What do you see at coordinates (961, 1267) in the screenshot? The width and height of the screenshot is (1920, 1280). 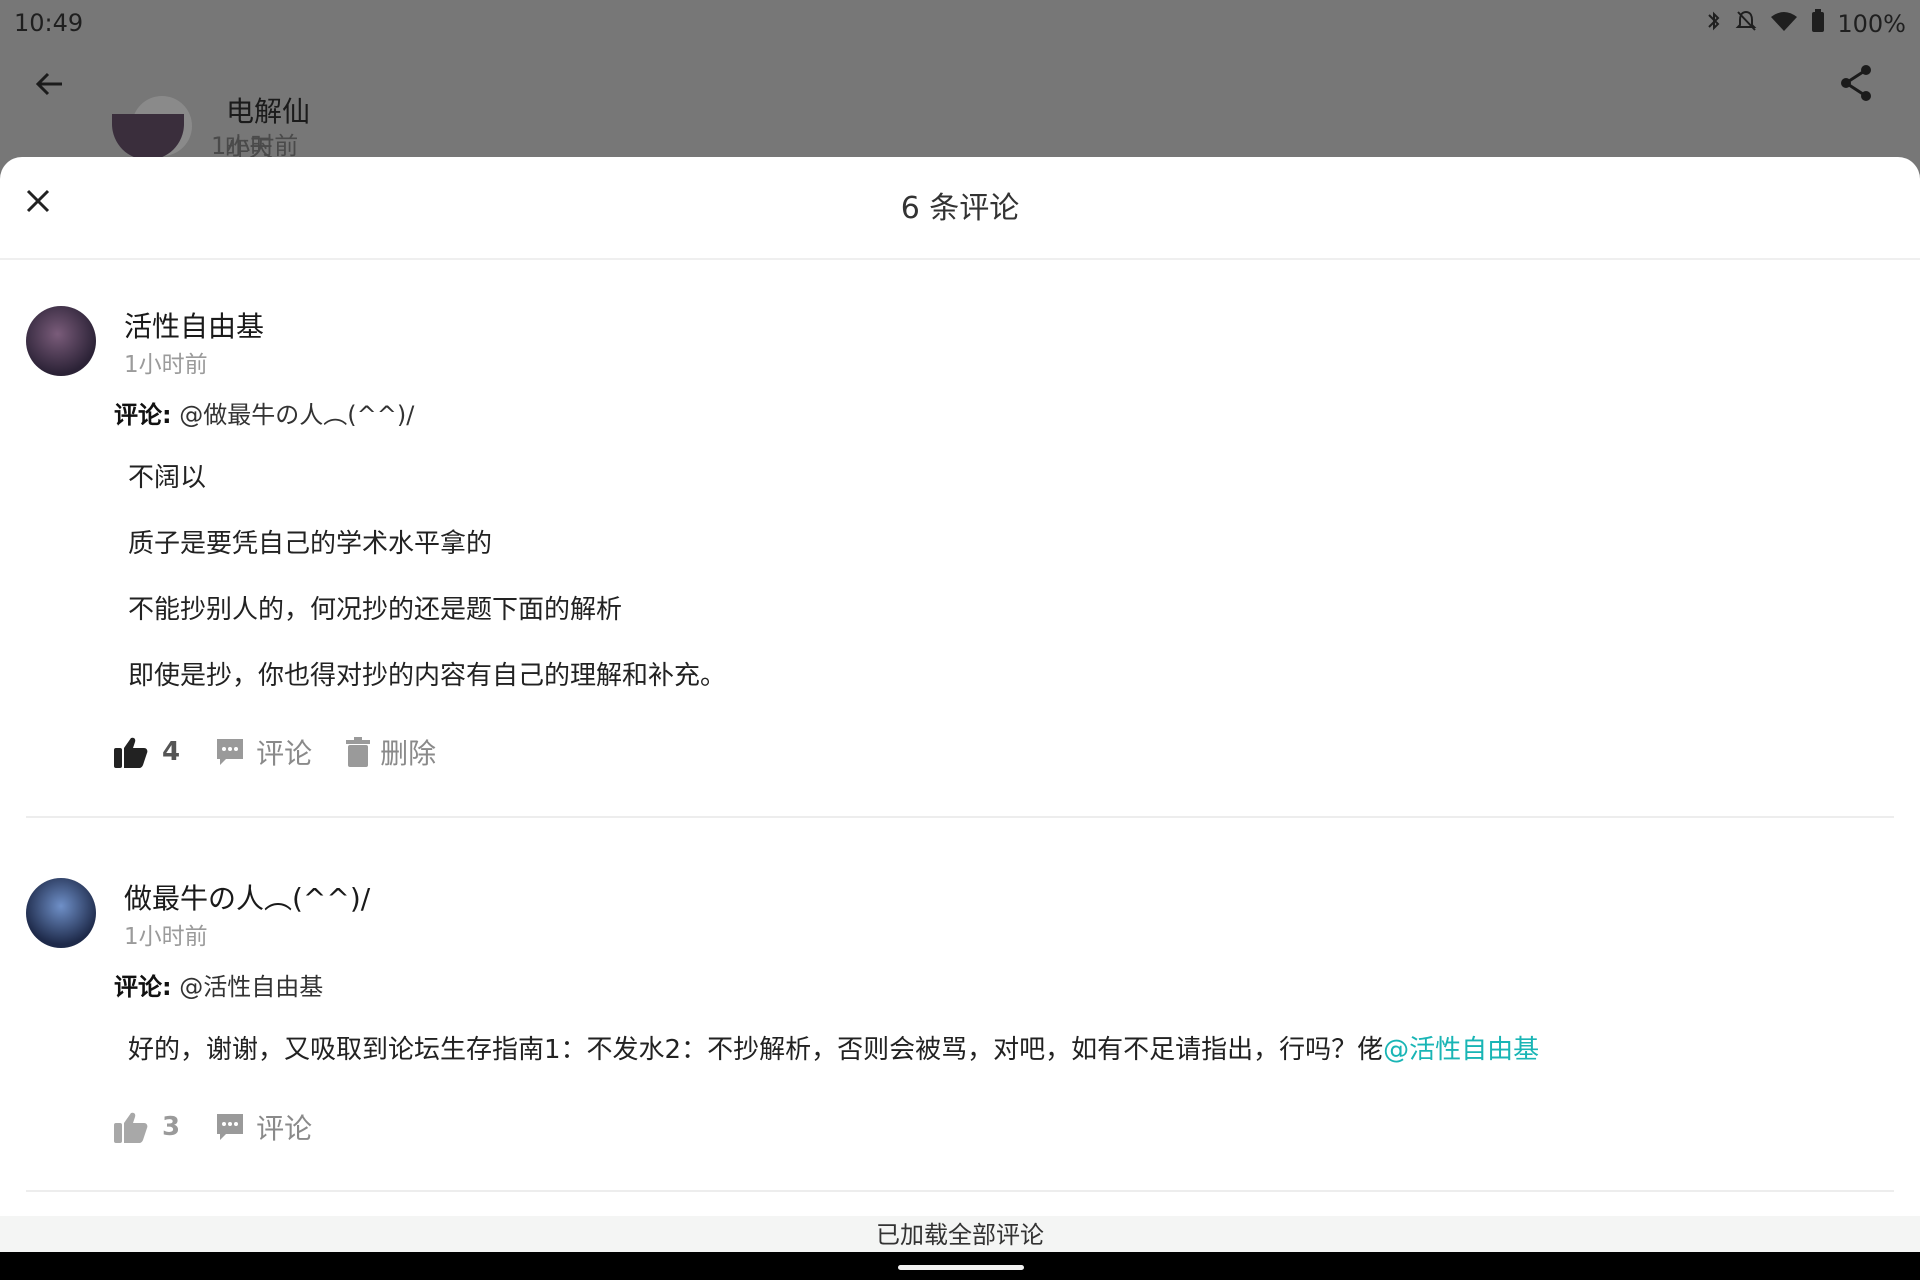 I see `gesture-handle` at bounding box center [961, 1267].